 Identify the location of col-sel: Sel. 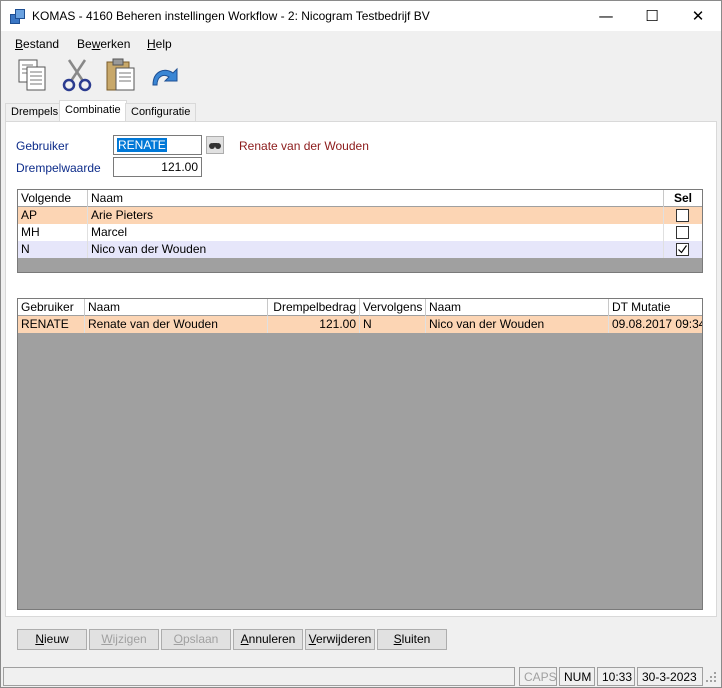
(683, 198).